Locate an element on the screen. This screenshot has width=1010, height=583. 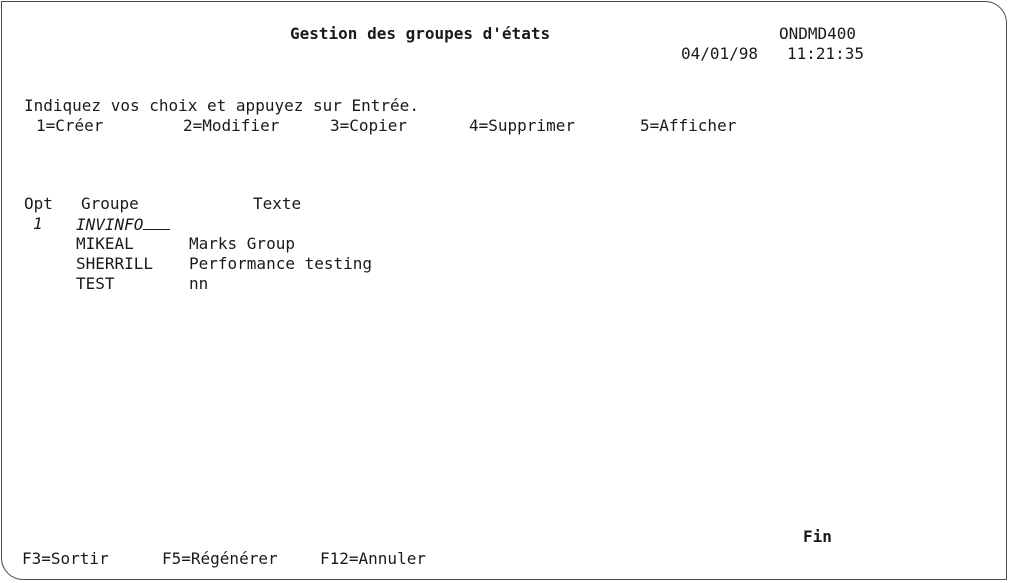
option-delete: 4=Supprimer is located at coordinates (522, 125).